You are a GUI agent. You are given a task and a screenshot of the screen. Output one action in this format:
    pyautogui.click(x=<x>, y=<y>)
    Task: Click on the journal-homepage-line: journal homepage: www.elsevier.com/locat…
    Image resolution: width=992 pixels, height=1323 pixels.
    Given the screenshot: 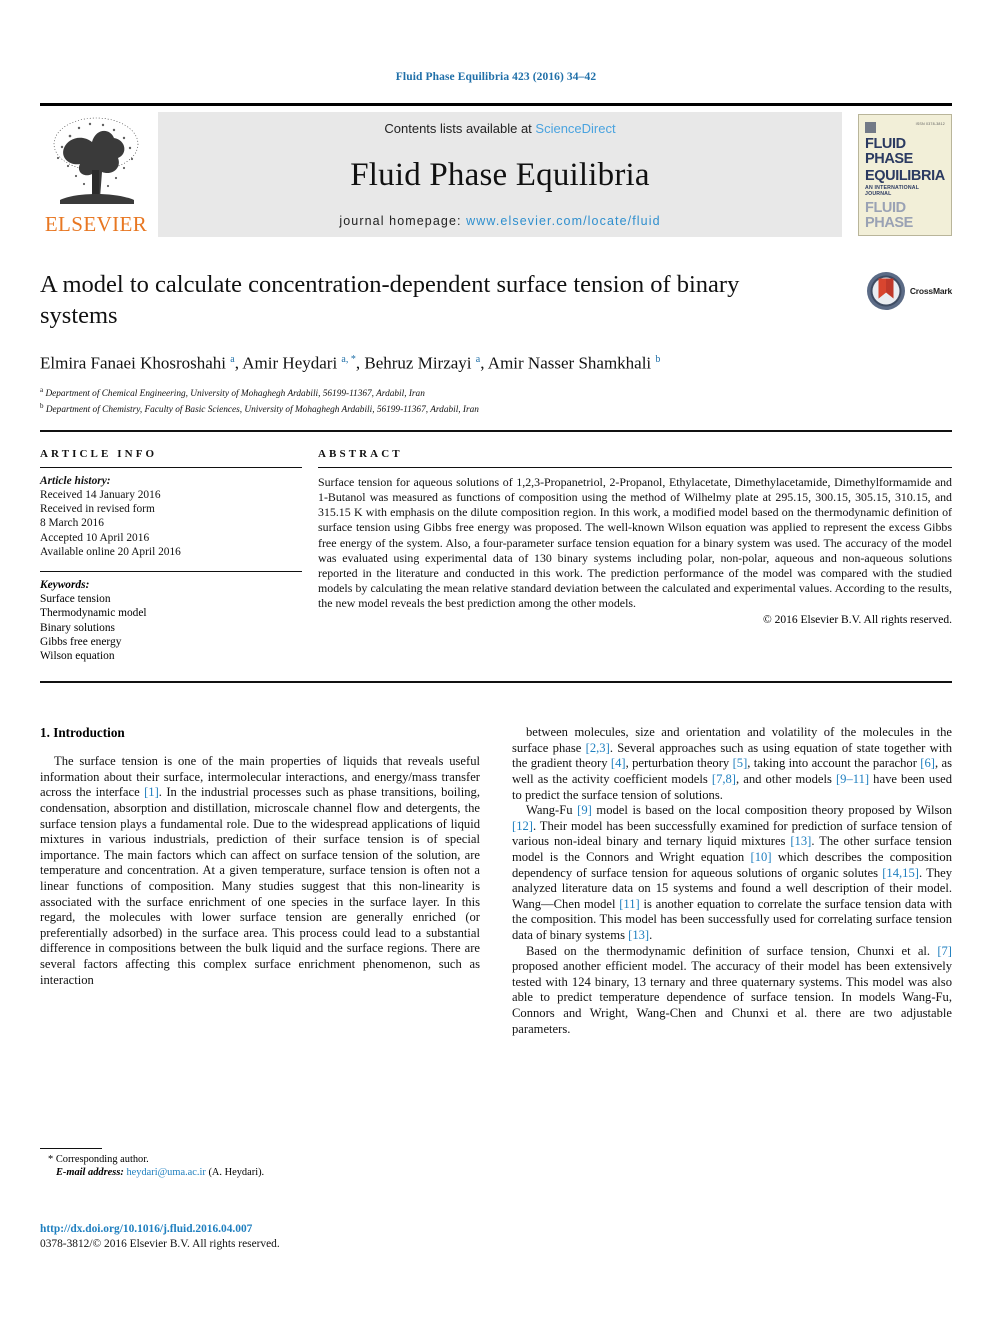 What is the action you would take?
    pyautogui.click(x=499, y=221)
    